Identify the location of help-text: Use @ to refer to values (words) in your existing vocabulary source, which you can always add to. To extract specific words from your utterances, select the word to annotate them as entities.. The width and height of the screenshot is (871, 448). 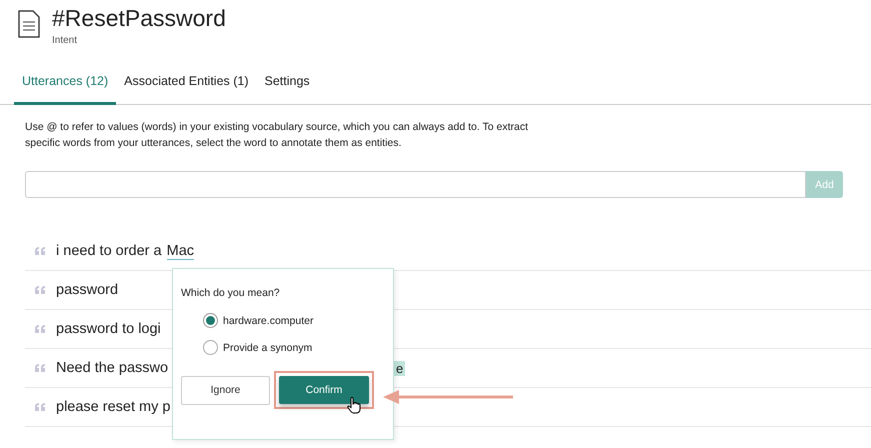
(277, 135).